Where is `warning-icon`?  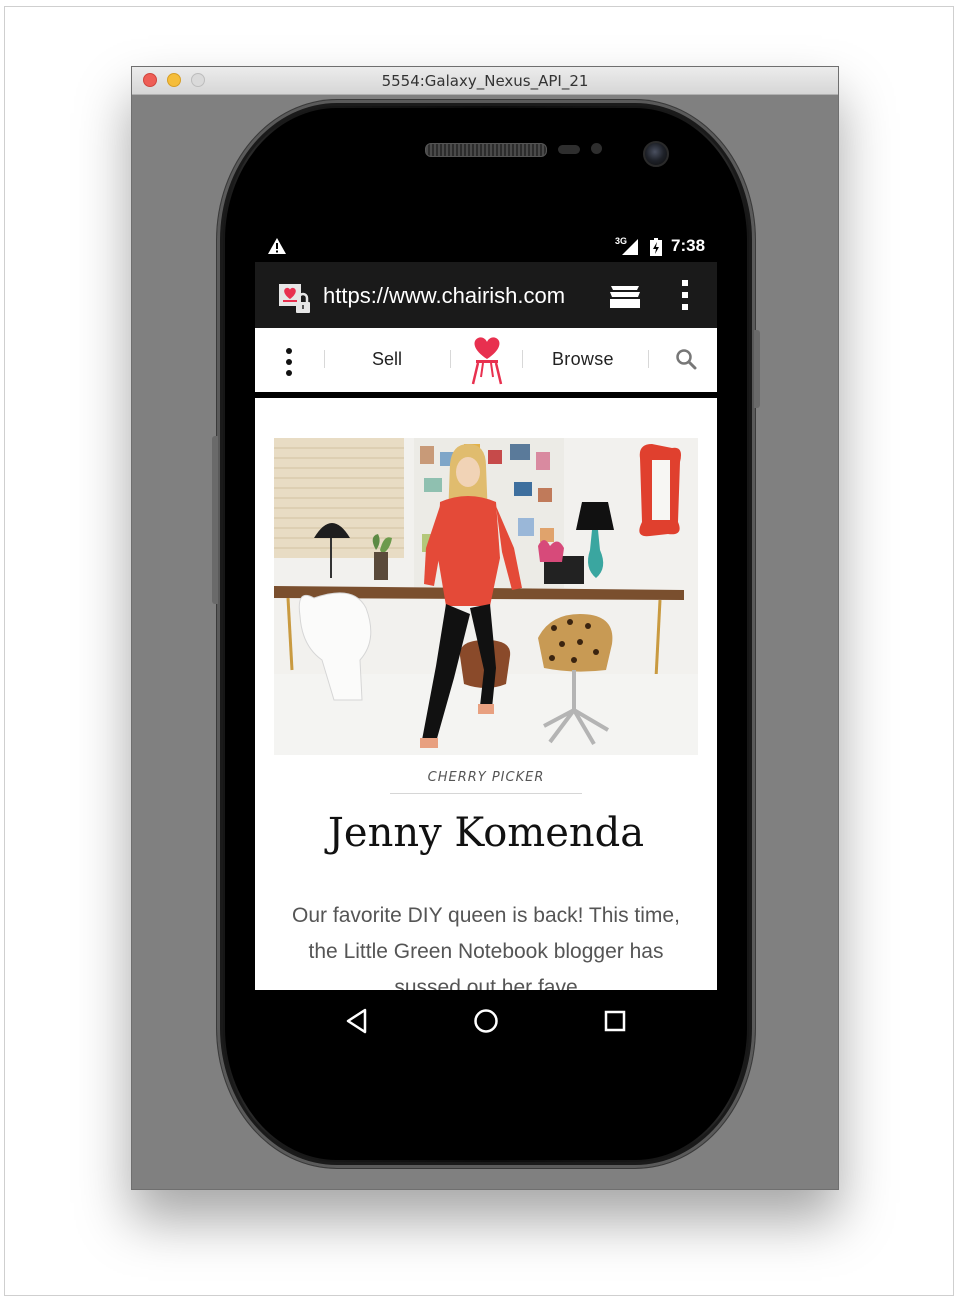
warning-icon is located at coordinates (277, 246).